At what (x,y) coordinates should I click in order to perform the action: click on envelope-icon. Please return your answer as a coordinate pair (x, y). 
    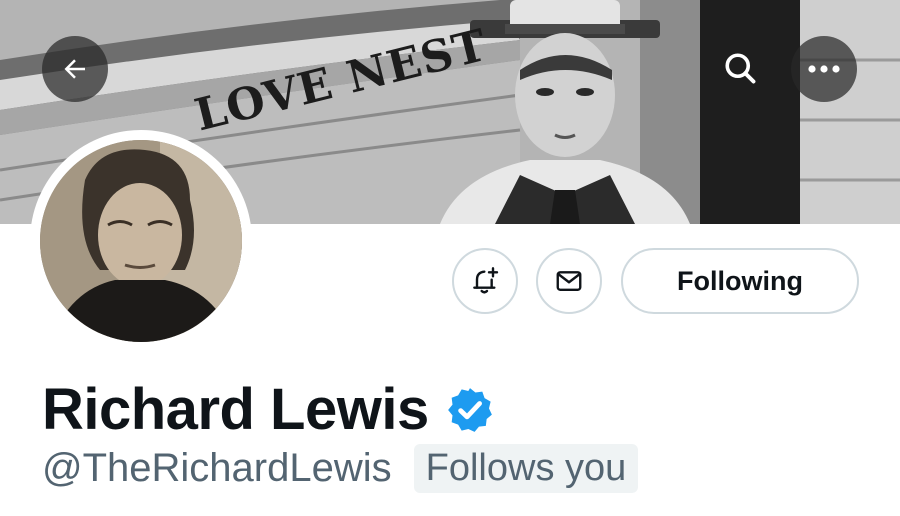
    Looking at the image, I should click on (569, 281).